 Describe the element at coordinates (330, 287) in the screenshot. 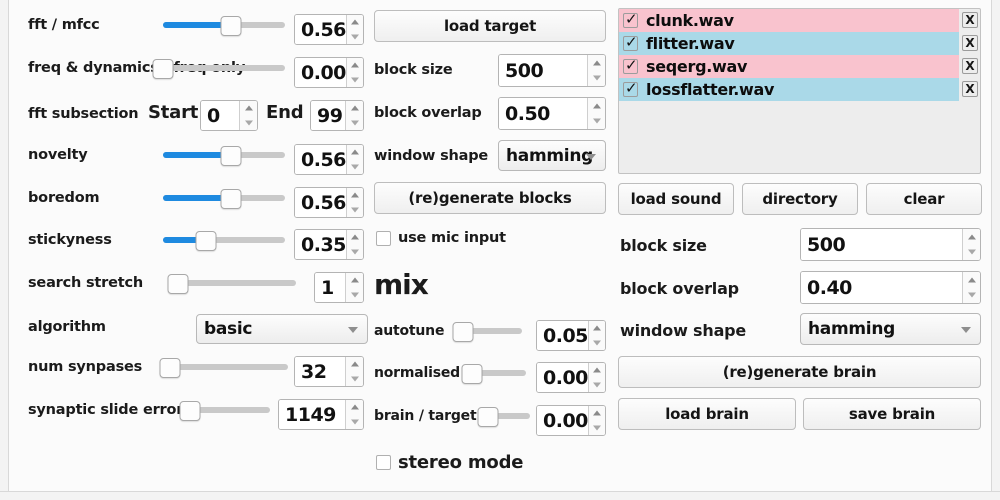

I see `spinbox-6-value: 1` at that location.